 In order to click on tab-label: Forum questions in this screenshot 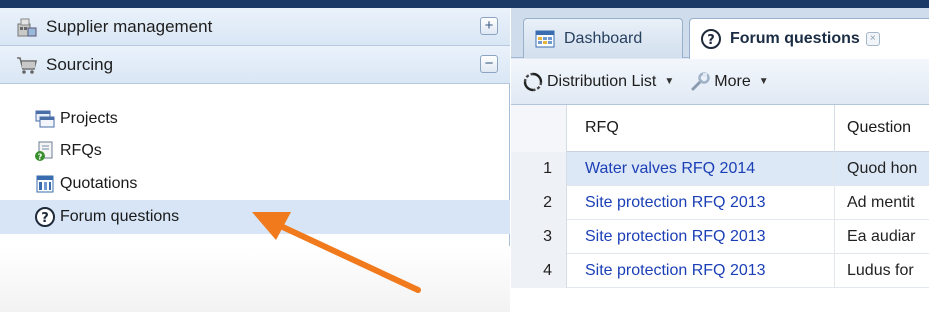, I will do `click(795, 38)`.